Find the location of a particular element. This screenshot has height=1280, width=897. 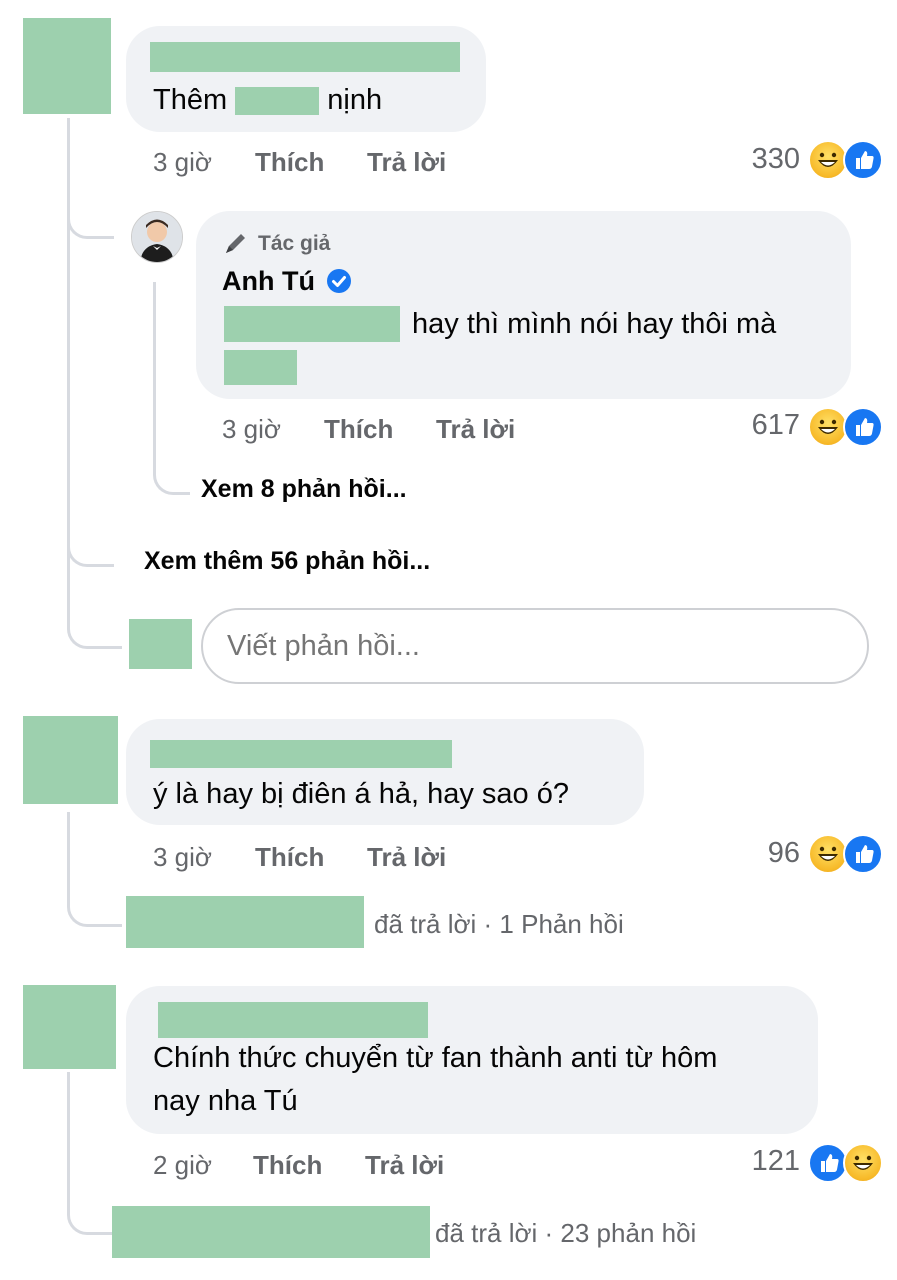

thread-curve-author is located at coordinates (90, 209).